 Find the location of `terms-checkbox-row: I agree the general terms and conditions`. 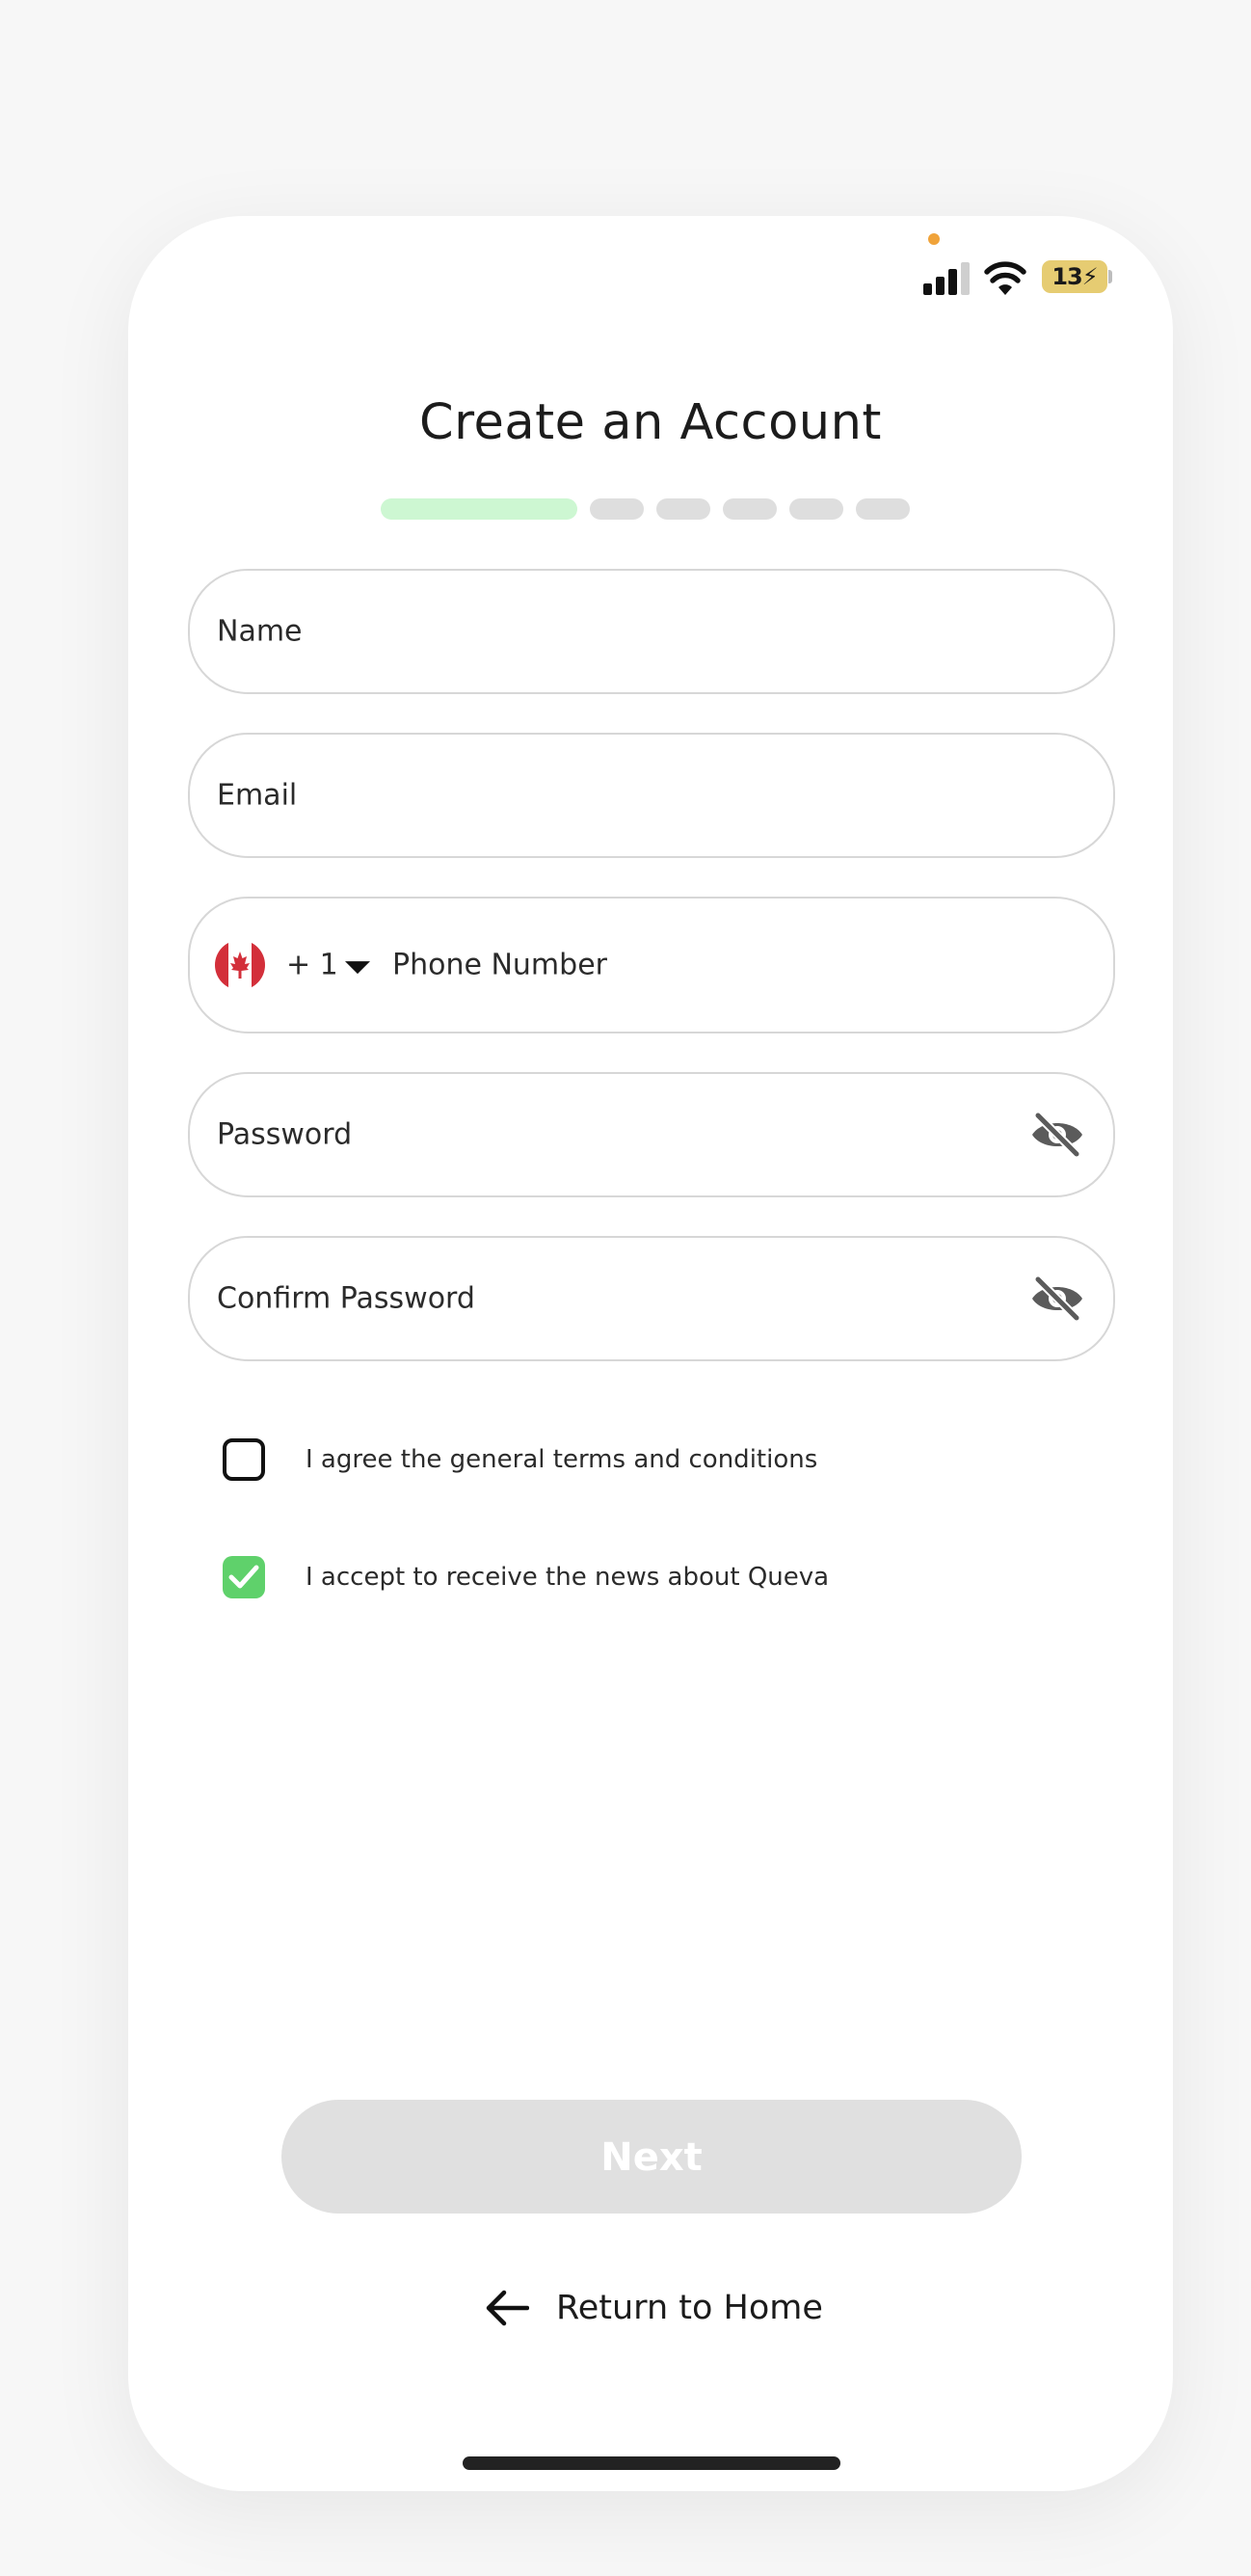

terms-checkbox-row: I agree the general terms and conditions is located at coordinates (520, 1460).